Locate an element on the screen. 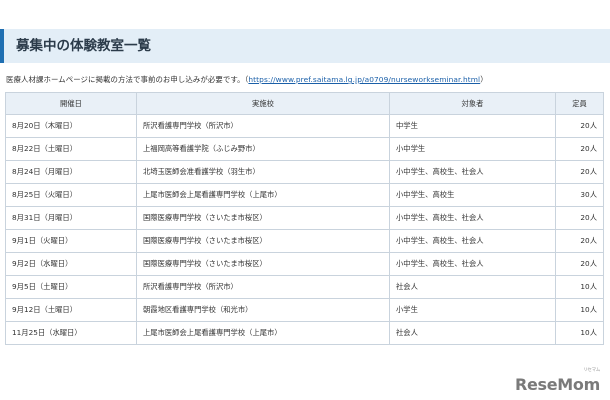 This screenshot has width=610, height=400. cell-school: 北埼玉医師会准看護学校（羽生市） is located at coordinates (263, 172).